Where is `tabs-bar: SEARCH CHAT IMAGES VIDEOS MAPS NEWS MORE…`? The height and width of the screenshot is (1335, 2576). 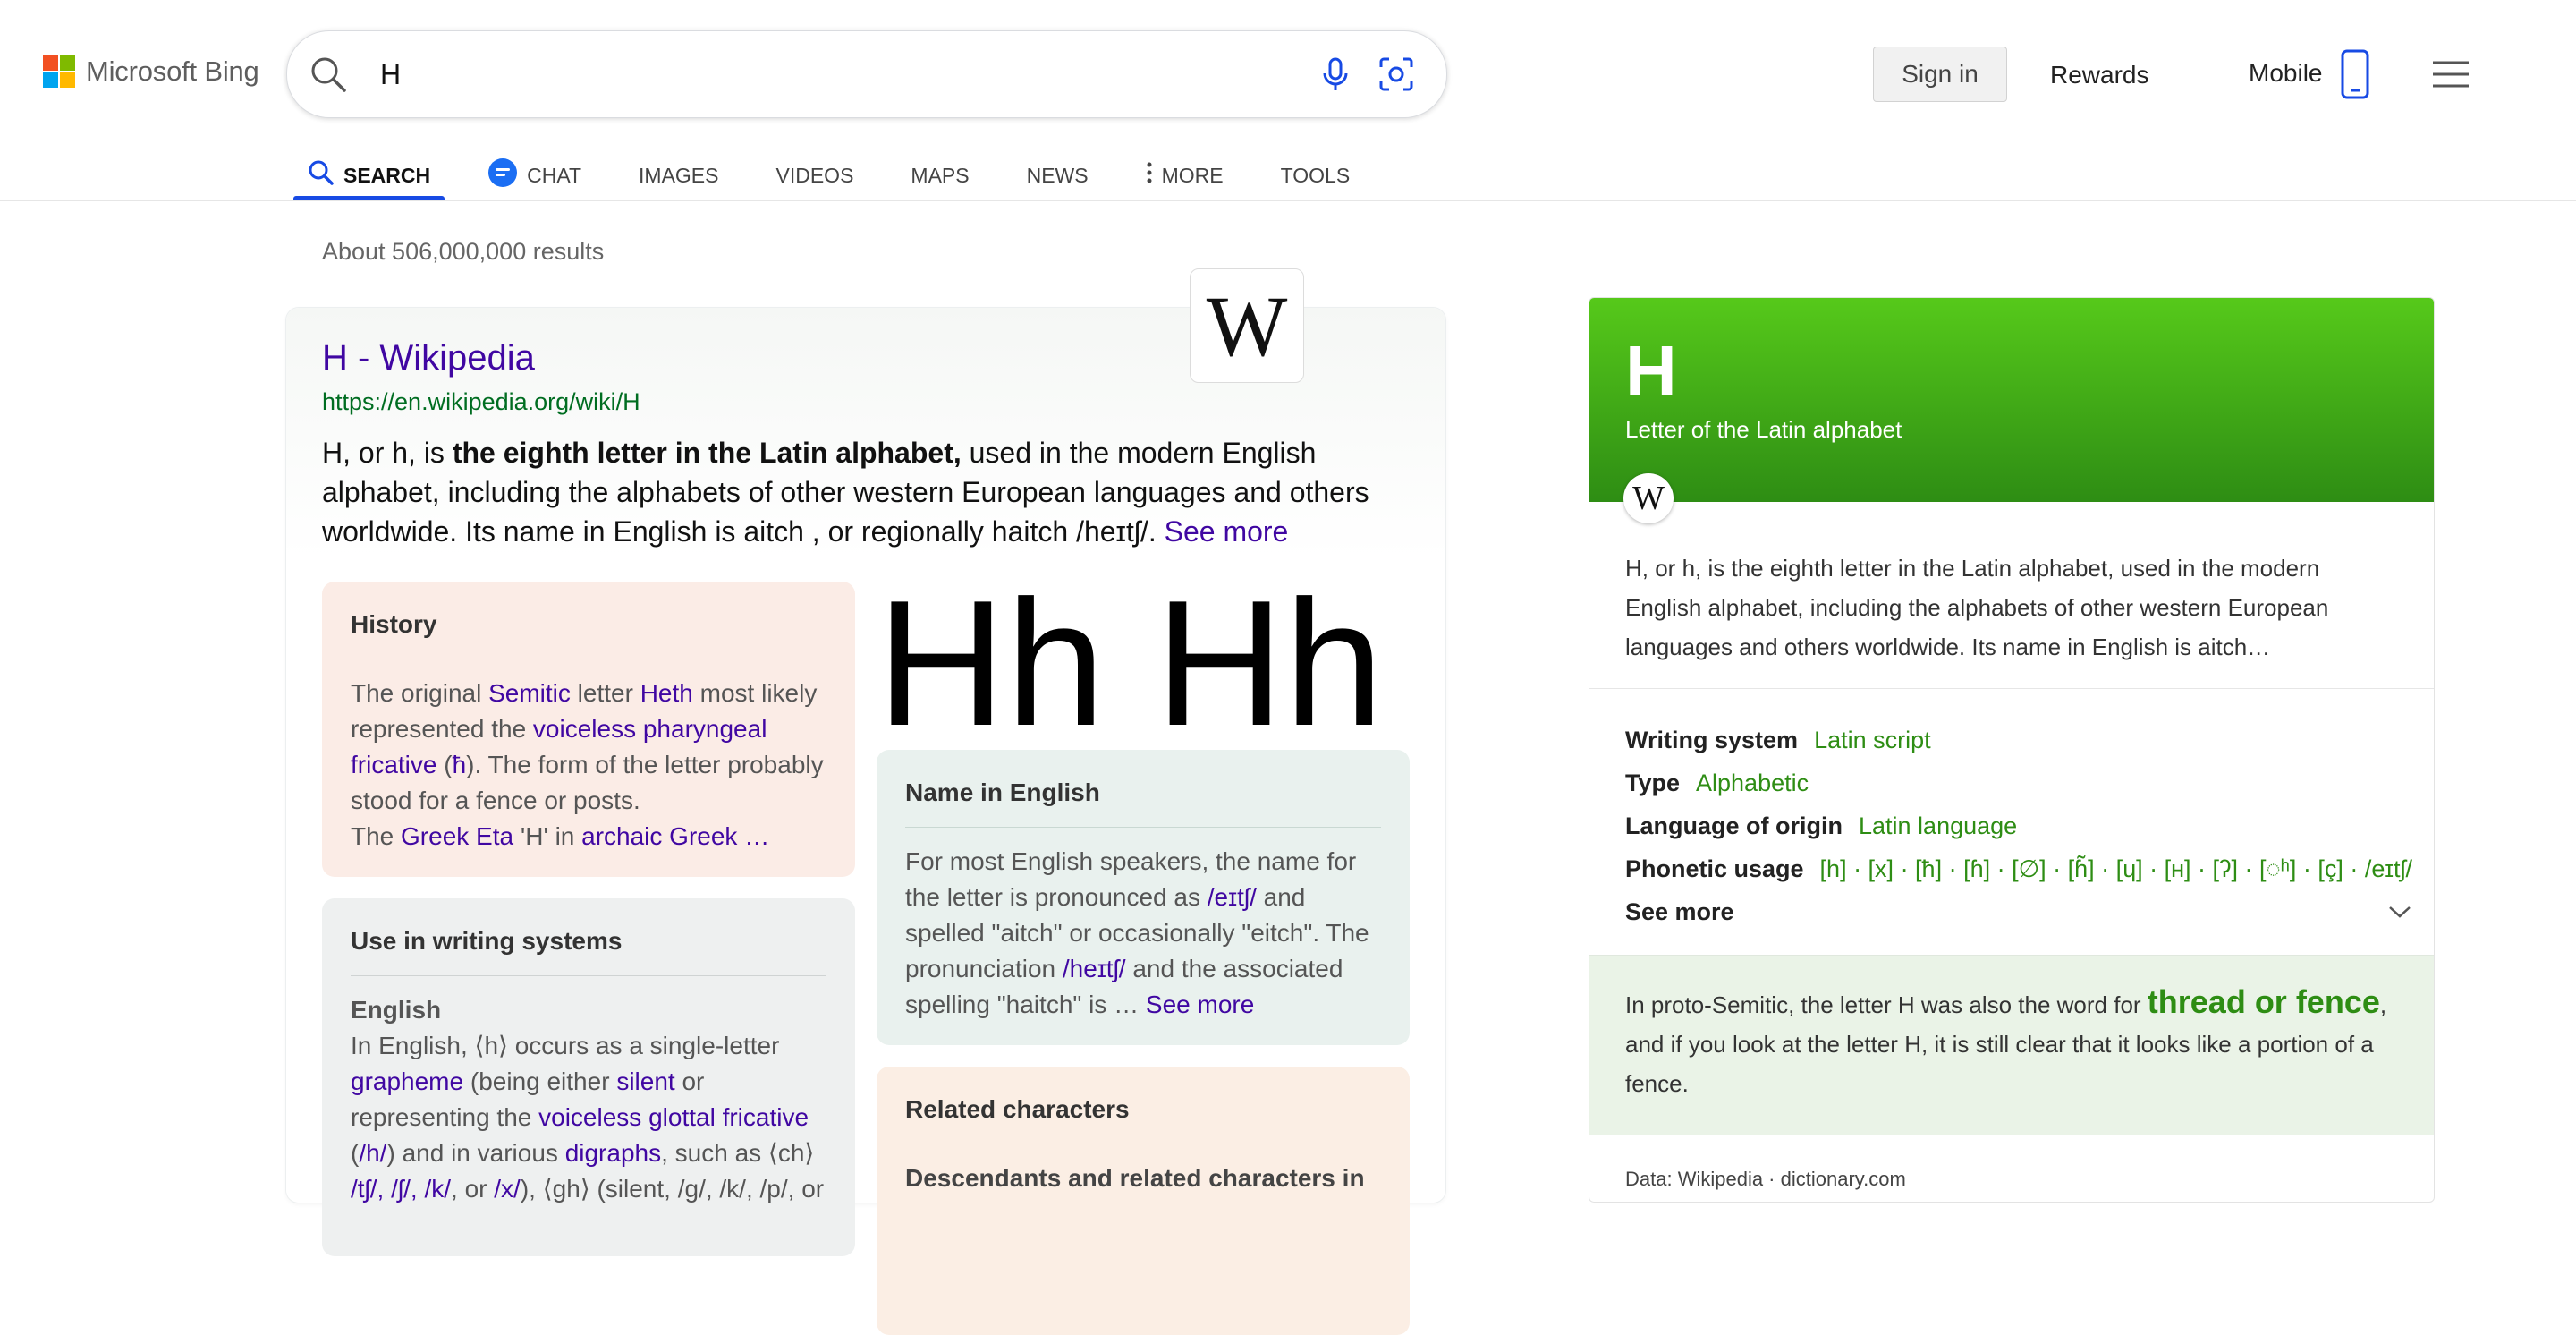
tabs-bar: SEARCH CHAT IMAGES VIDEOS MAPS NEWS MORE… is located at coordinates (849, 175).